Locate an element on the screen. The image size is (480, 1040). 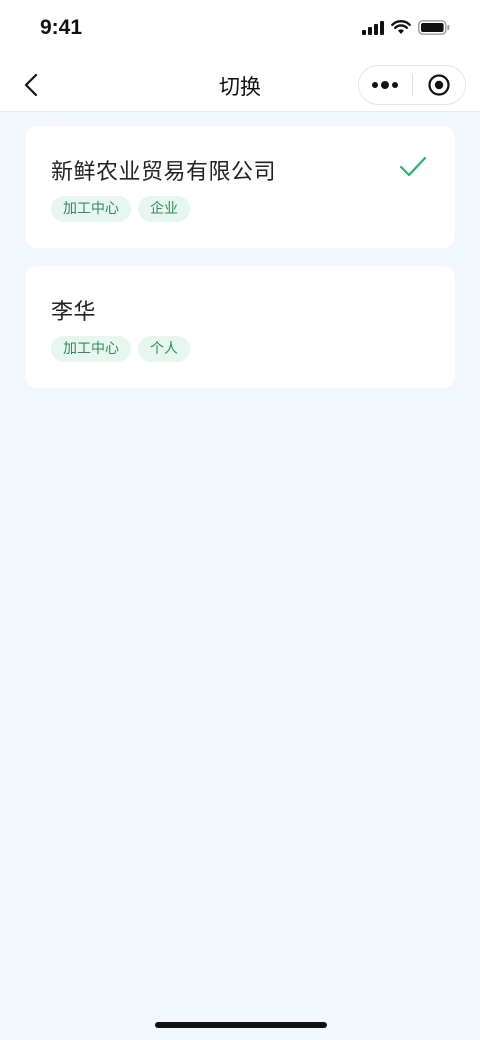
tag-type: 企业 is located at coordinates (164, 209).